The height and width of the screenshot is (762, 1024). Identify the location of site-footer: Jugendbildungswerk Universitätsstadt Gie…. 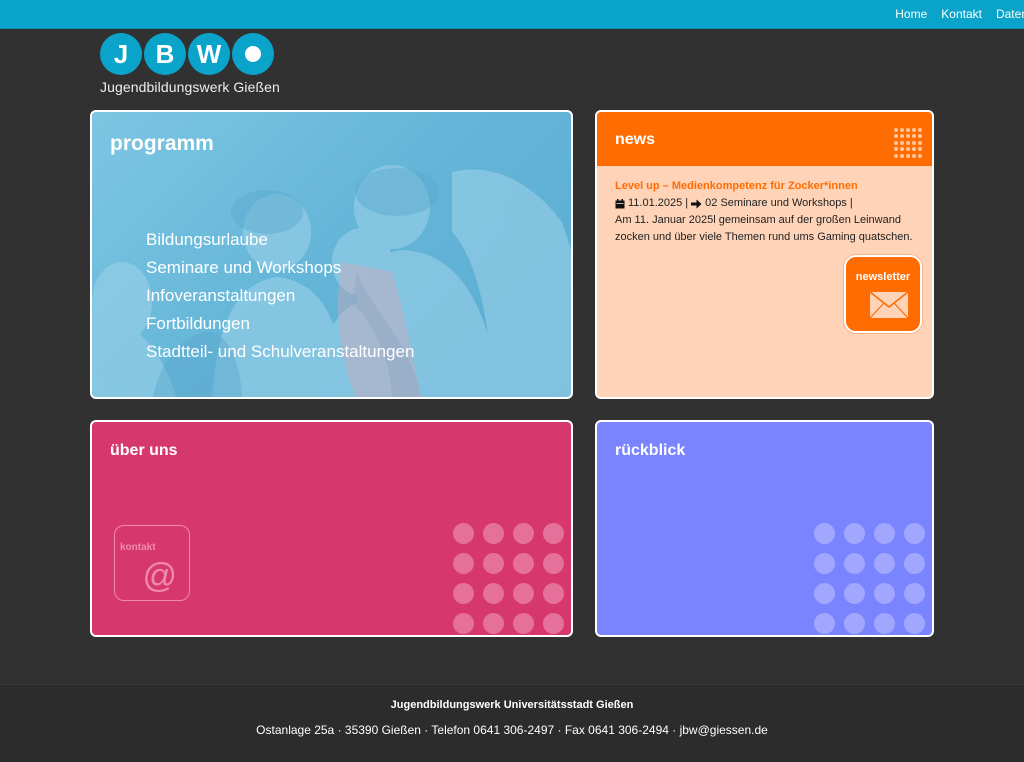
(512, 723).